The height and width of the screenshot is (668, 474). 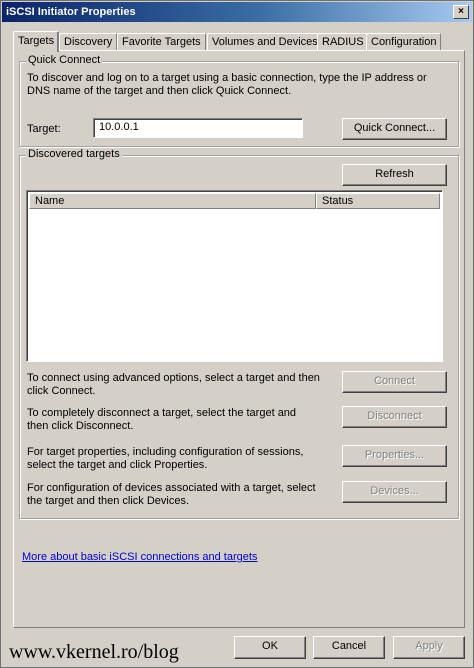 I want to click on tab-favorite-targets: Favorite Targets, so click(x=161, y=42).